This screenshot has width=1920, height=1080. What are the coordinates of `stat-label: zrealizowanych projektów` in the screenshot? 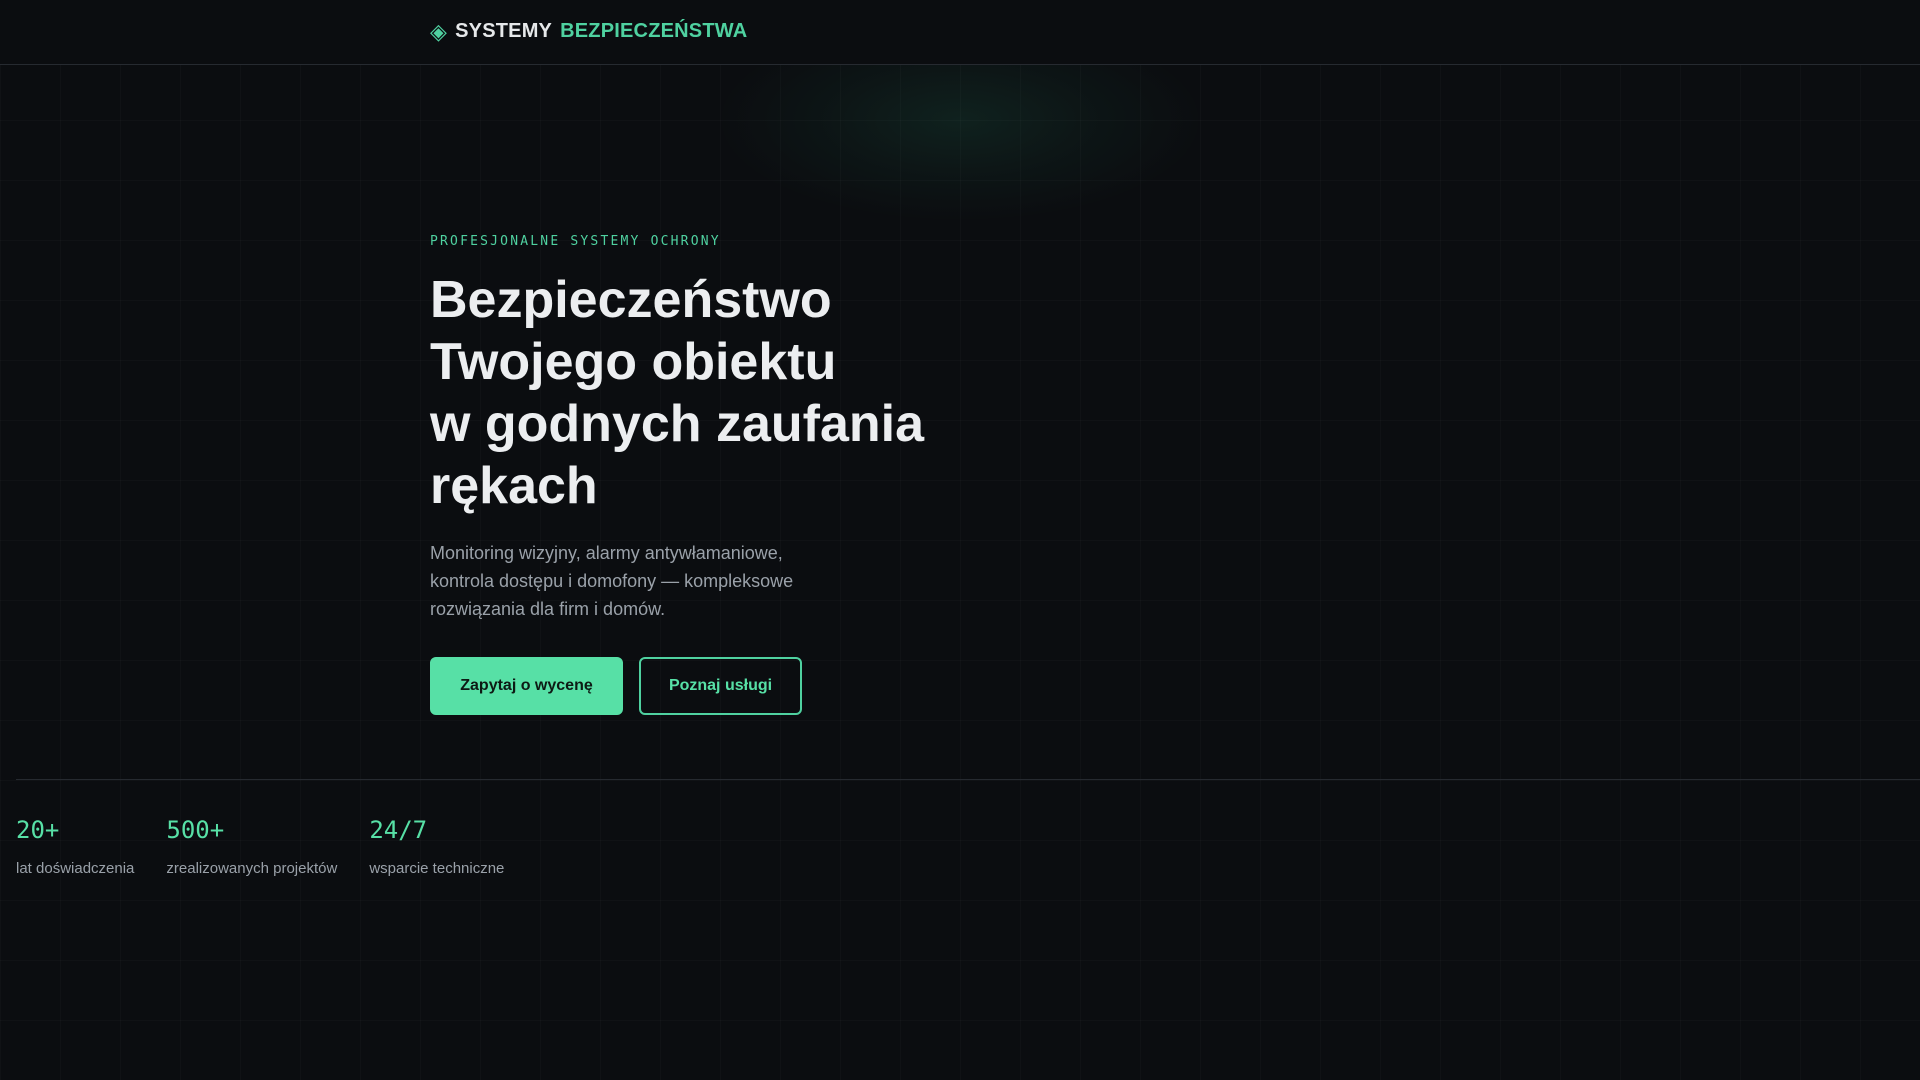 It's located at (252, 868).